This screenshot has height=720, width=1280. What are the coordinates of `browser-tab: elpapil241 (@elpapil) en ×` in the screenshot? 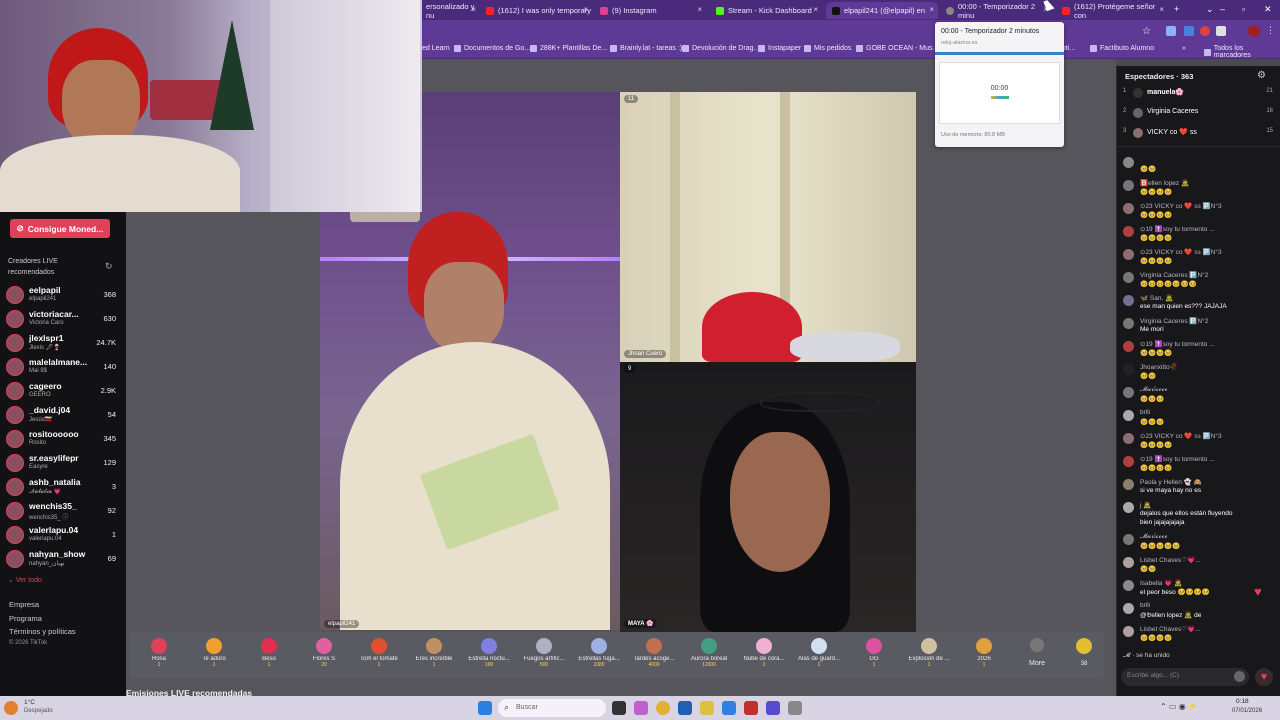 It's located at (882, 10).